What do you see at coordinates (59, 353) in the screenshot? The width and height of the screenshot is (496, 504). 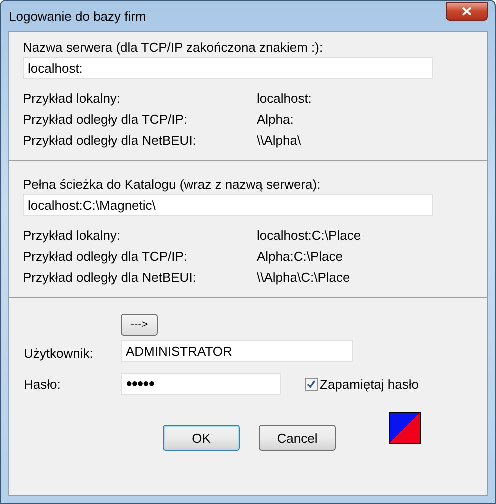 I see `user-label: Użytkownik:` at bounding box center [59, 353].